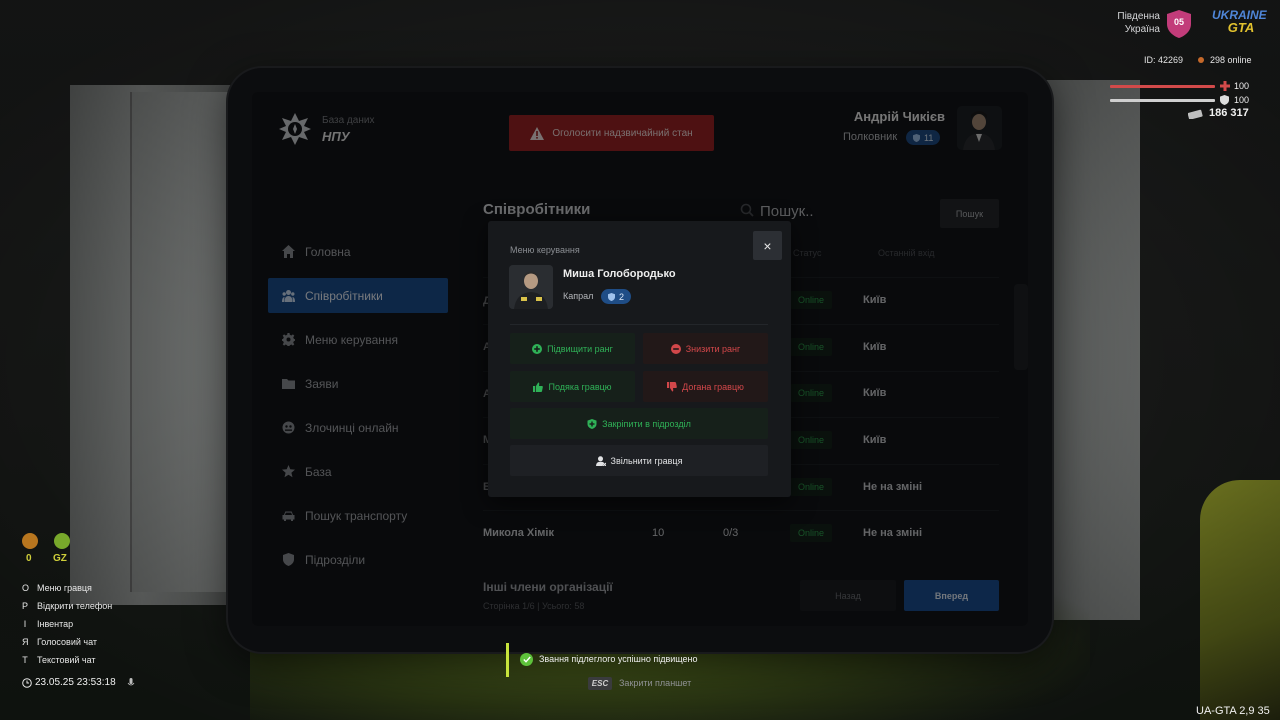 The height and width of the screenshot is (720, 1280). Describe the element at coordinates (75, 682) in the screenshot. I see `datetime-value: 23.05.25 23:53:18` at that location.